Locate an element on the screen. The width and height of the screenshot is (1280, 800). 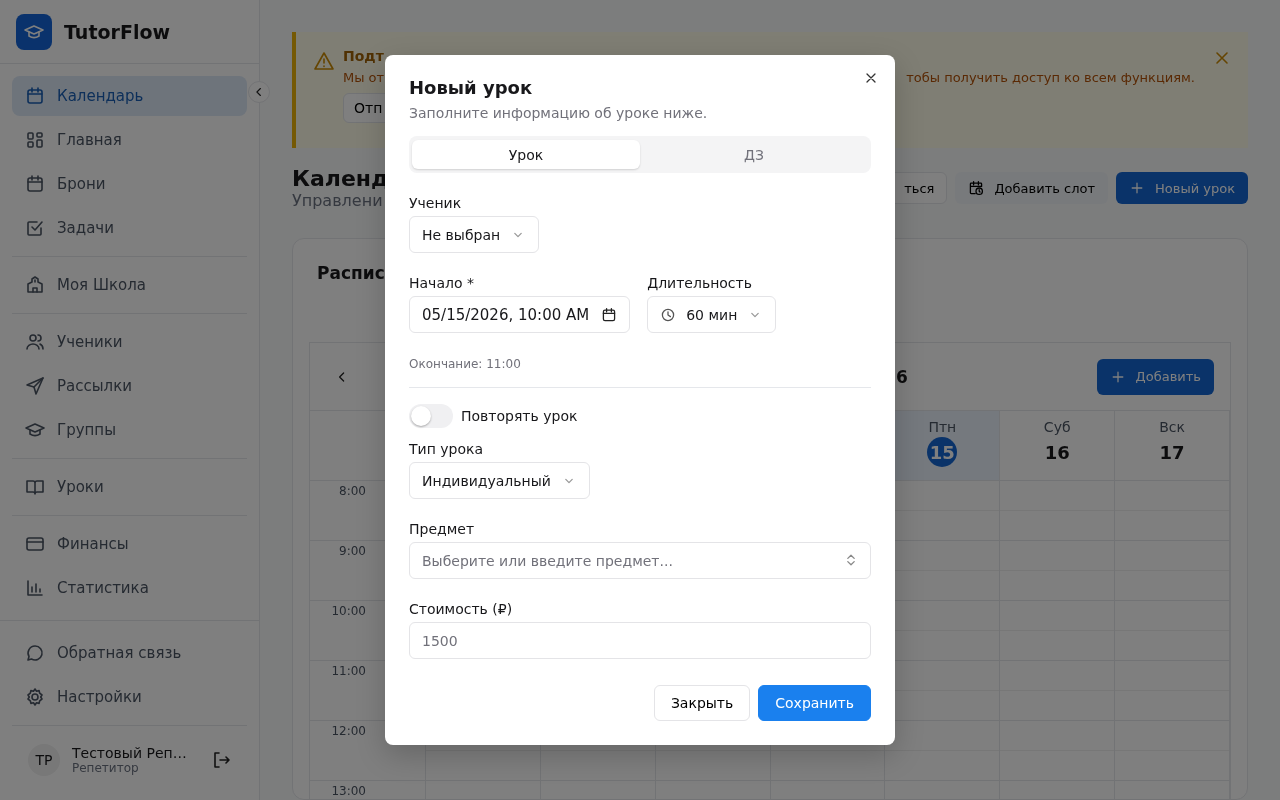
day-number: 16 is located at coordinates (1057, 452).